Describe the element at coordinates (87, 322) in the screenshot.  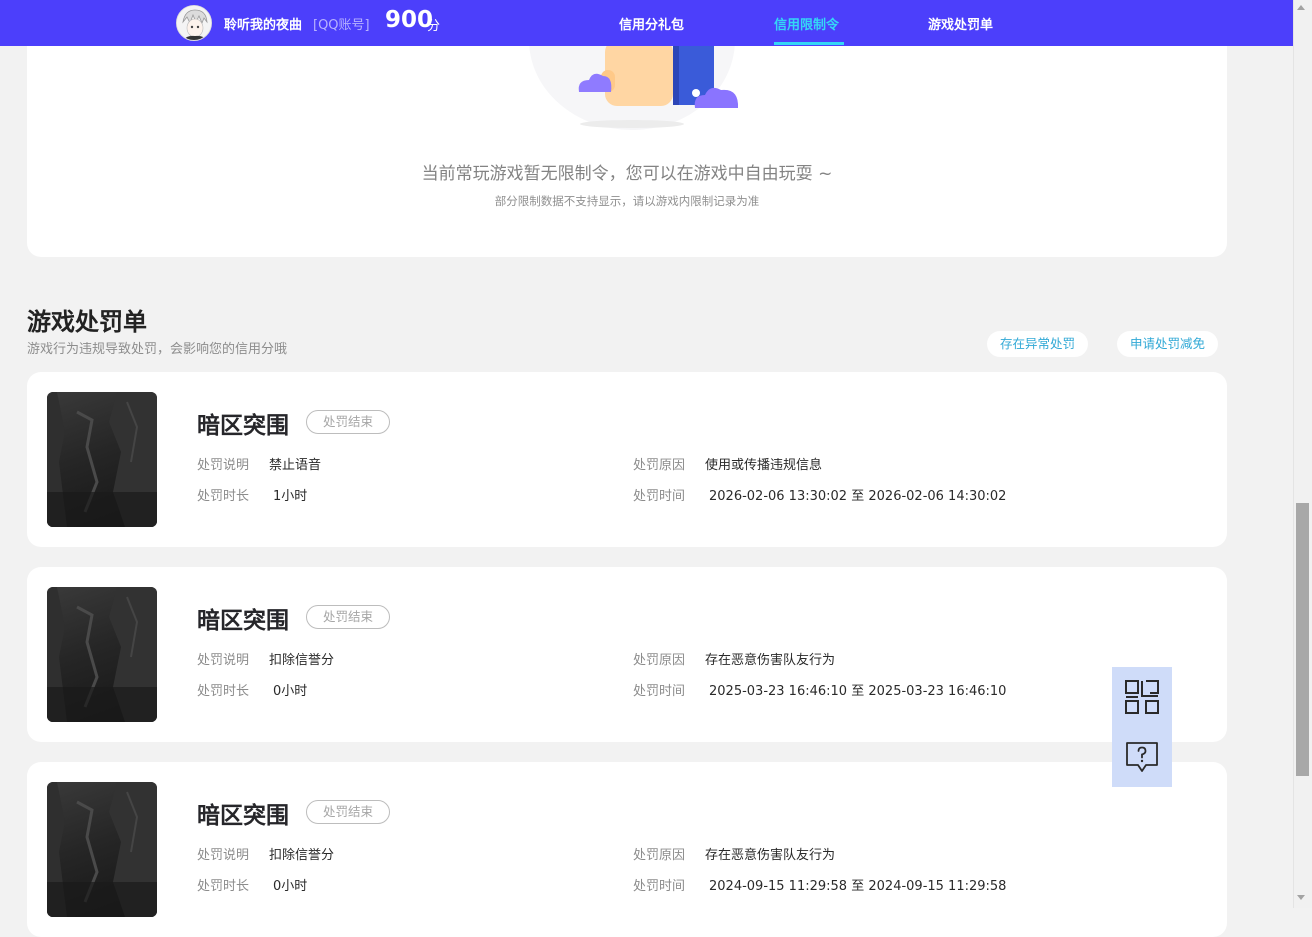
I see `section-title: 游戏处罚单` at that location.